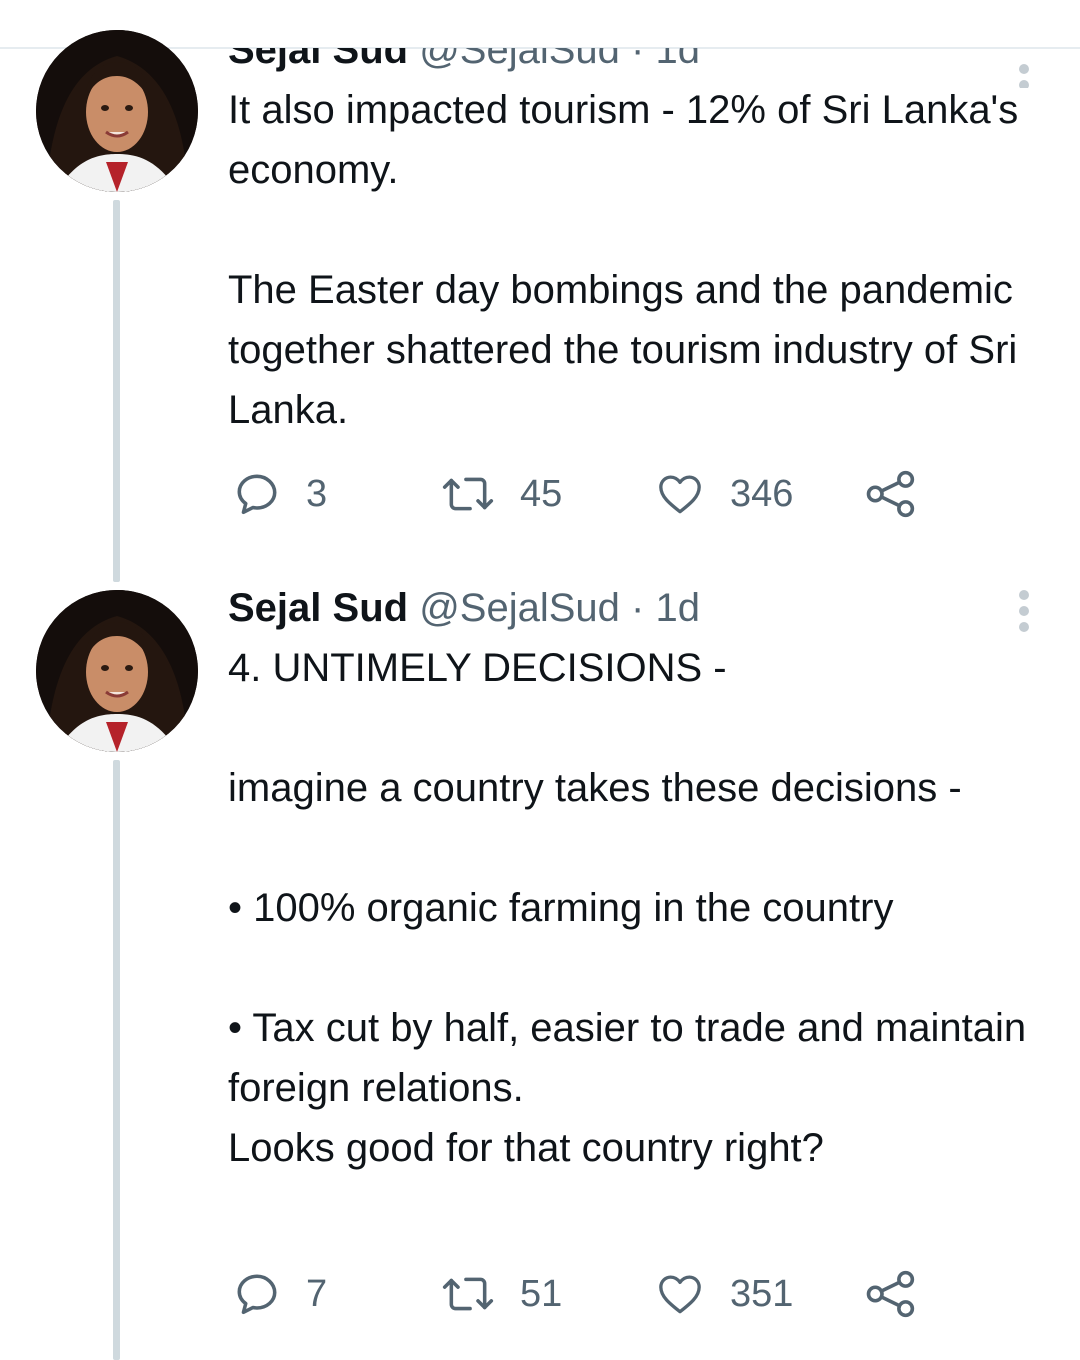 The image size is (1080, 1360). I want to click on more-vertical-icon, so click(1024, 611).